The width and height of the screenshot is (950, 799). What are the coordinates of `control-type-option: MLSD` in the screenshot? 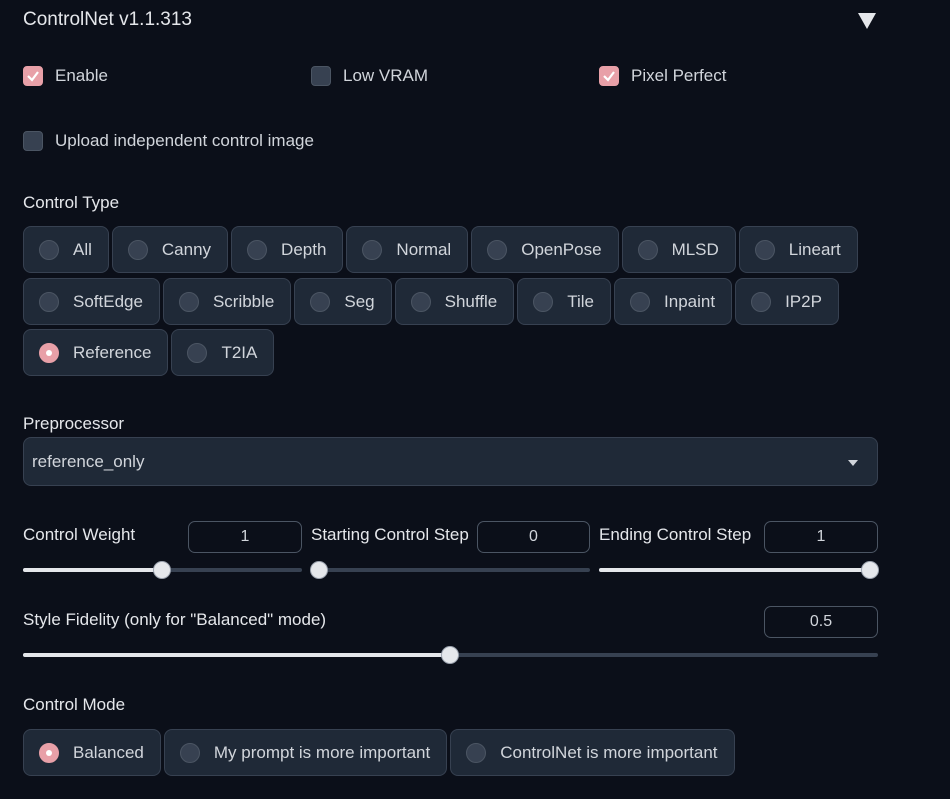 It's located at (678, 249).